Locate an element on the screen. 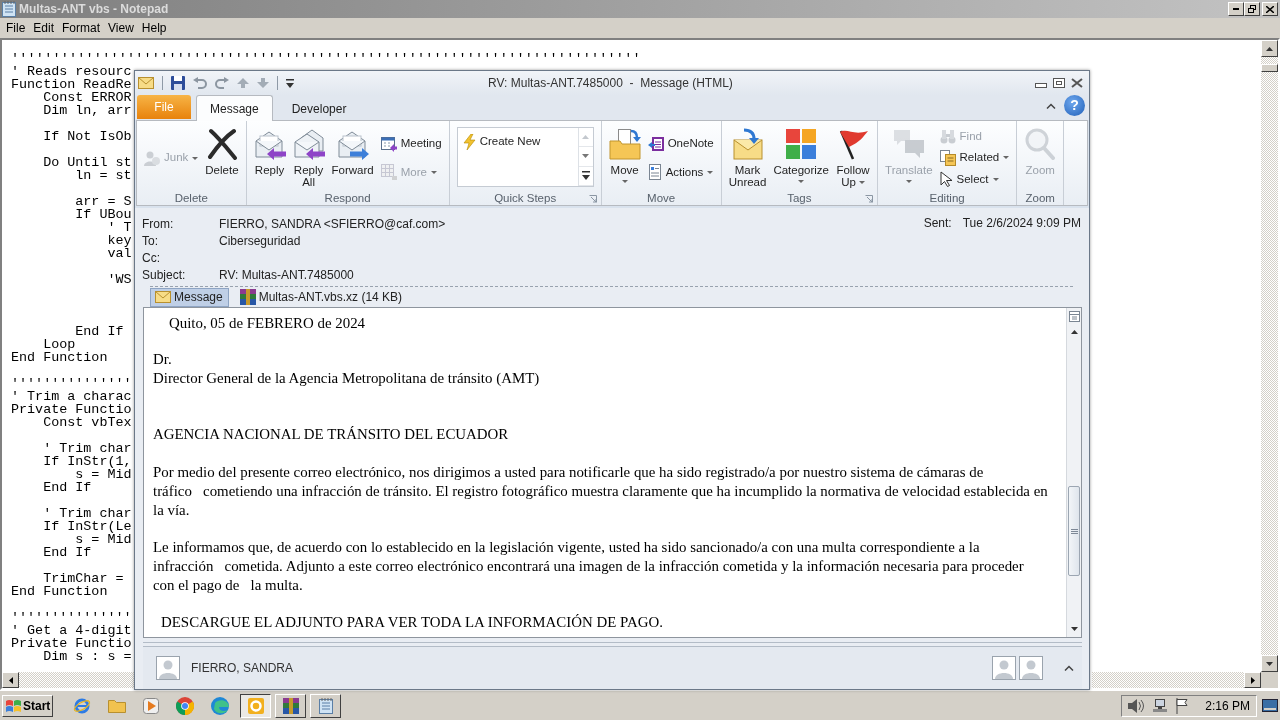 This screenshot has height=720, width=1280. menu-item: Help is located at coordinates (154, 28).